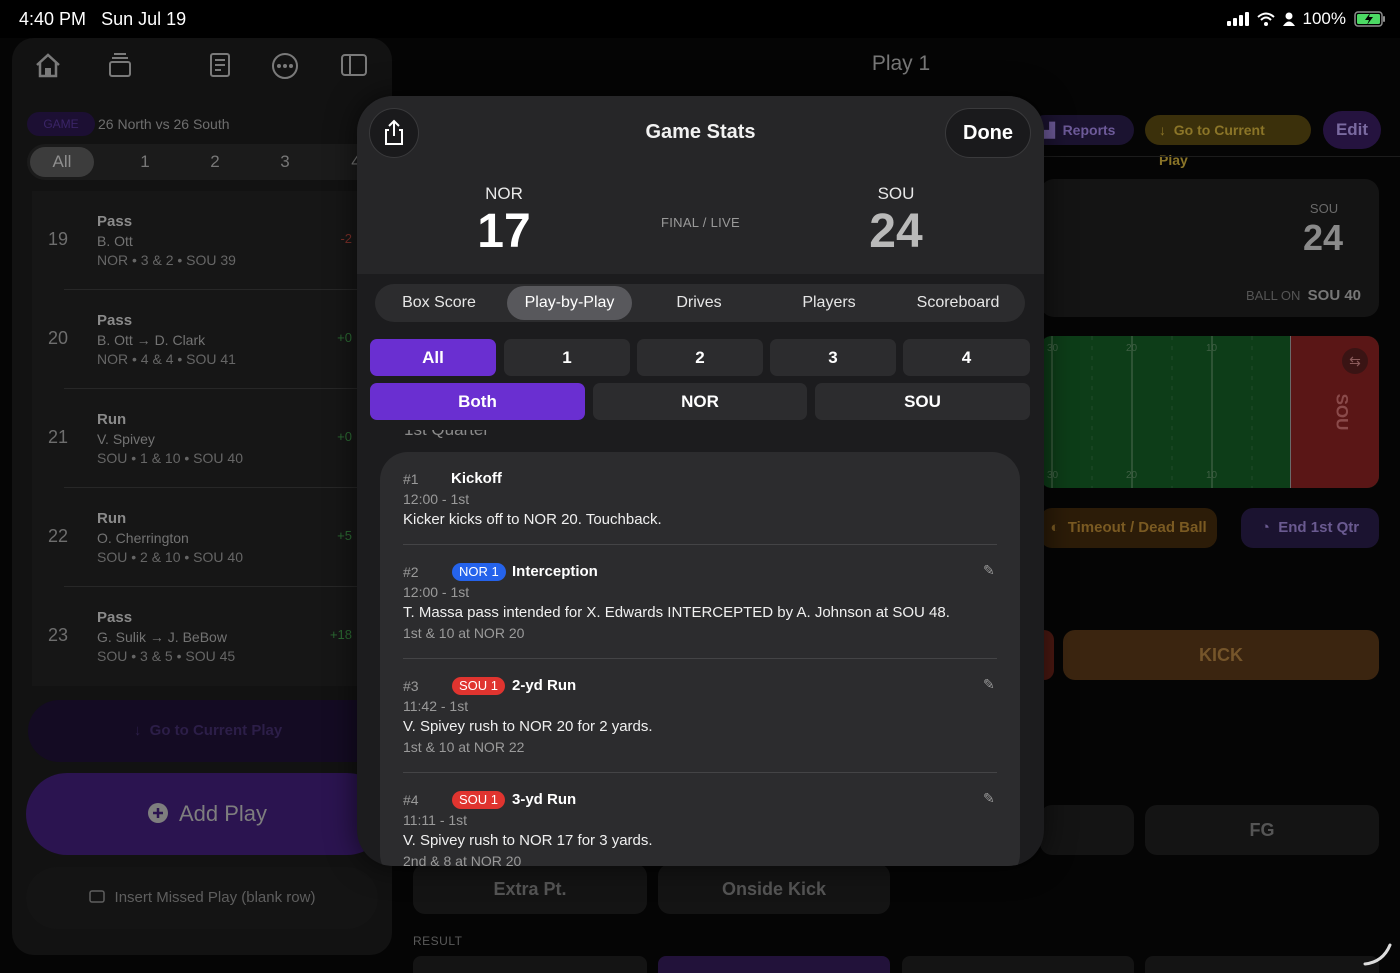 Image resolution: width=1400 pixels, height=973 pixels. What do you see at coordinates (162, 637) in the screenshot?
I see `play-players: G. Sulik → J. BeBow` at bounding box center [162, 637].